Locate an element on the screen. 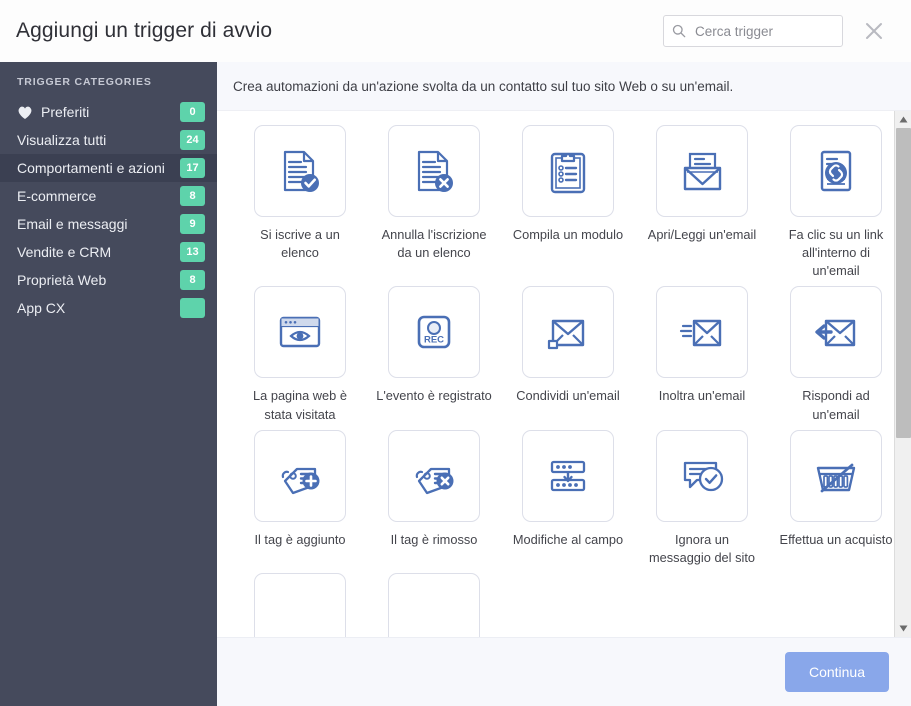 This screenshot has height=706, width=911. heart-icon is located at coordinates (25, 112).